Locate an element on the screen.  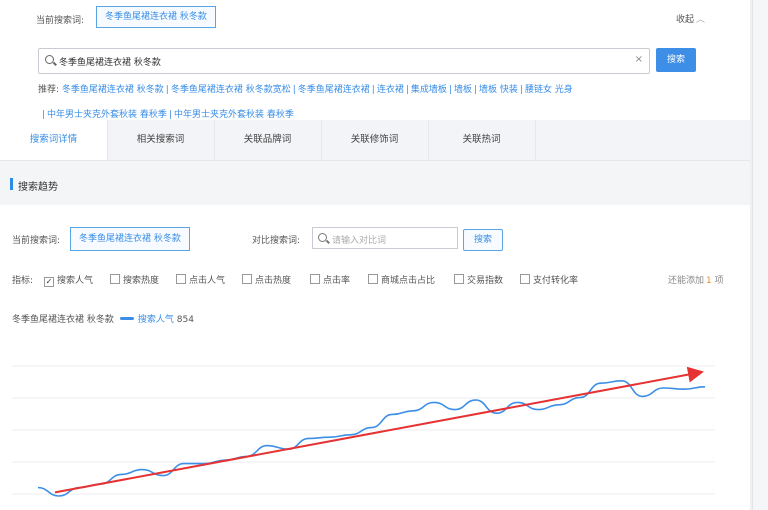
tab-keyword-detail: 搜索词详情 is located at coordinates (54, 140).